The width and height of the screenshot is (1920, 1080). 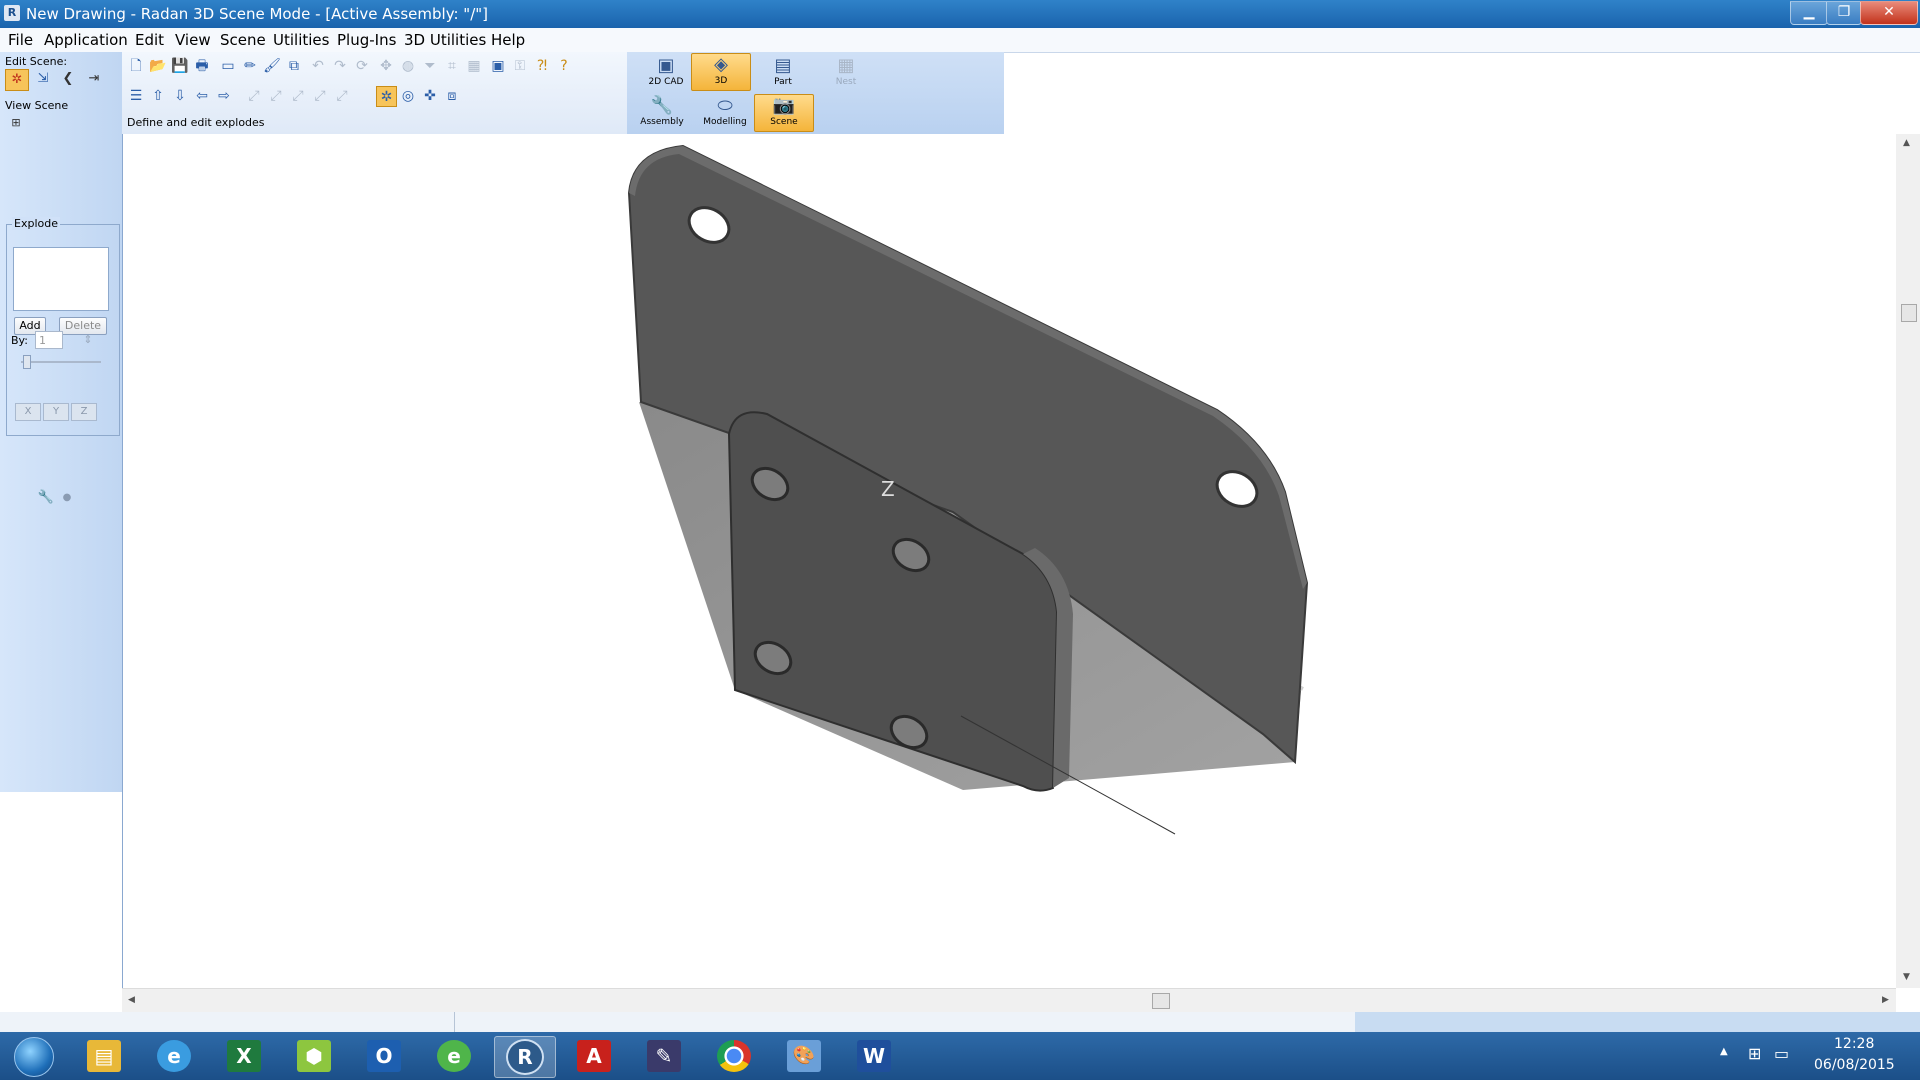 I want to click on minimize-button: ▁, so click(x=1809, y=13).